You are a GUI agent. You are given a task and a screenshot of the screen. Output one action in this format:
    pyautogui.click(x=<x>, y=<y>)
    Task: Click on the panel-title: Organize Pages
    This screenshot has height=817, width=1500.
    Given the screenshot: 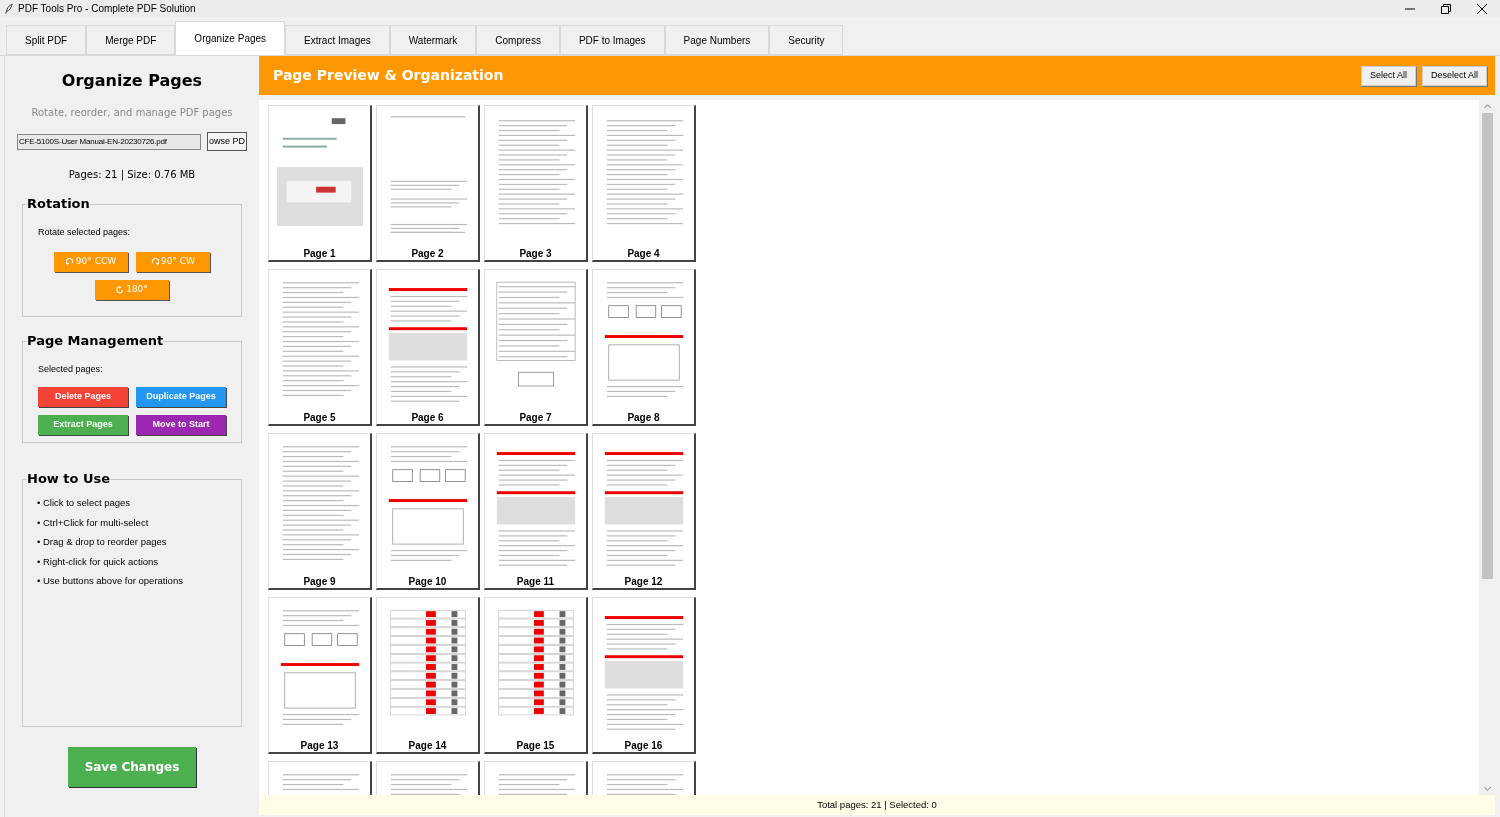 What is the action you would take?
    pyautogui.click(x=132, y=81)
    